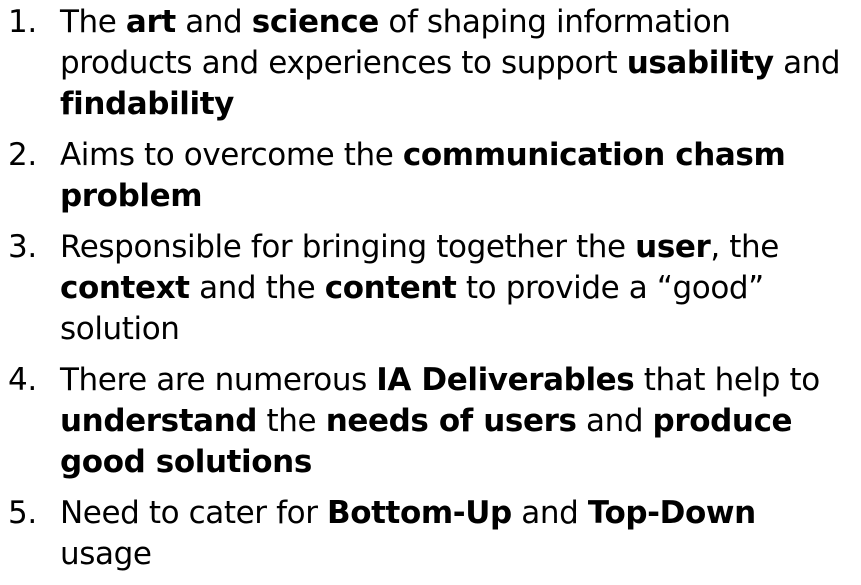 This screenshot has width=861, height=585. Describe the element at coordinates (727, 380) in the screenshot. I see `text-segment: that help to` at that location.